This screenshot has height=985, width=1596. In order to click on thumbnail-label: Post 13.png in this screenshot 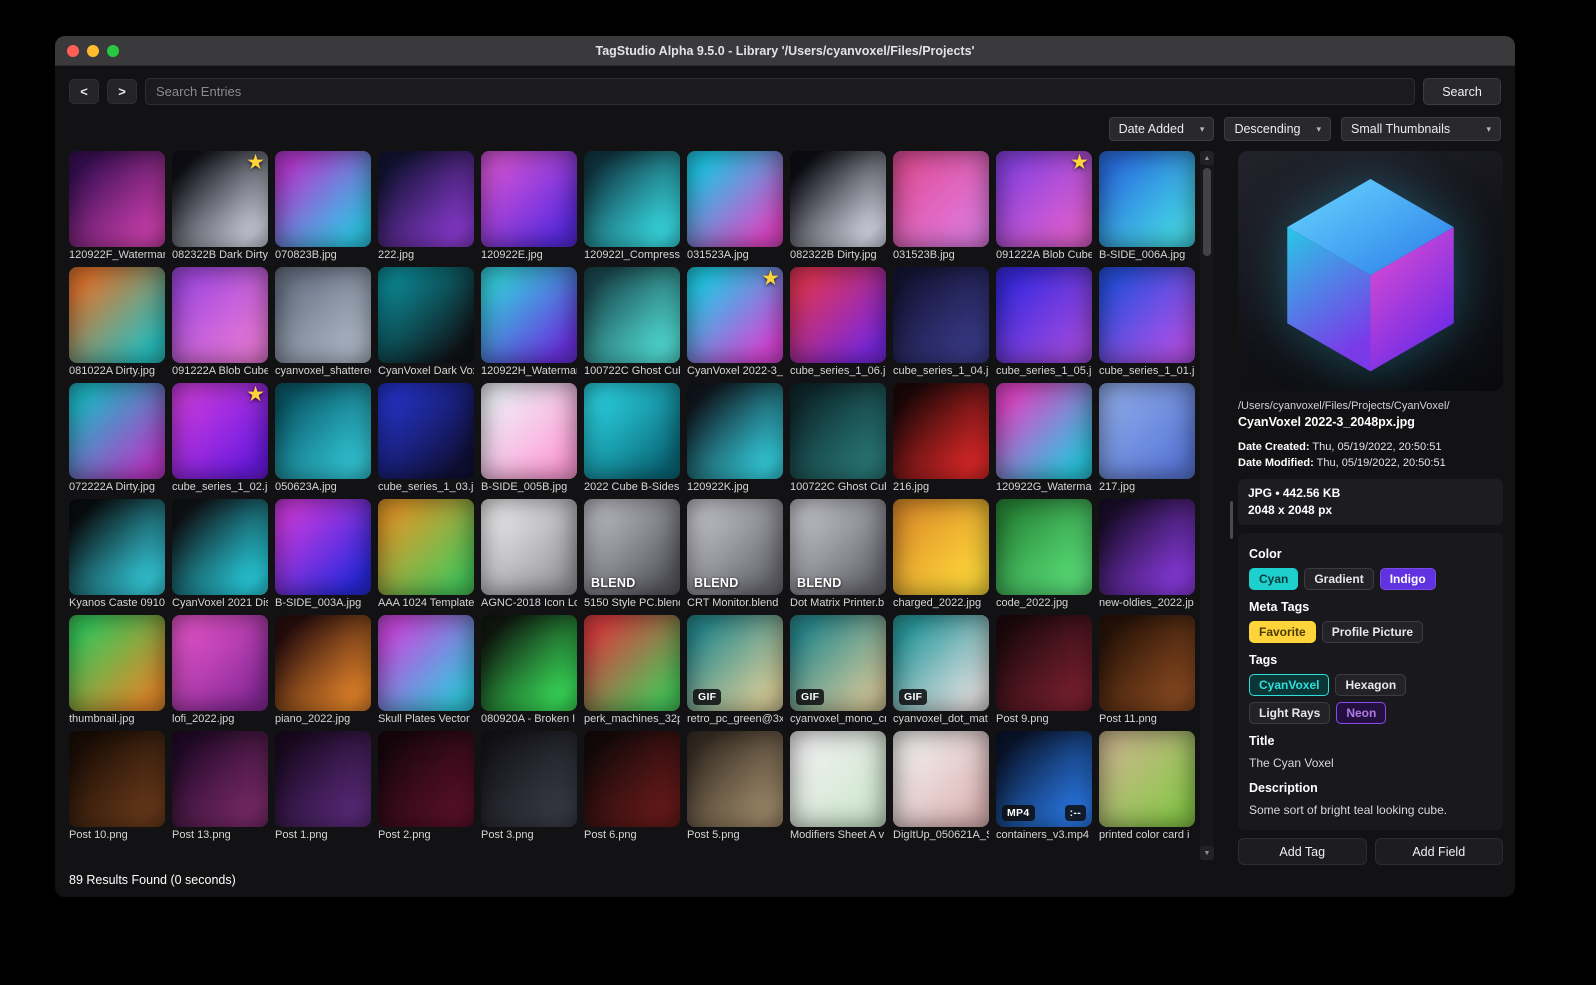, I will do `click(201, 835)`.